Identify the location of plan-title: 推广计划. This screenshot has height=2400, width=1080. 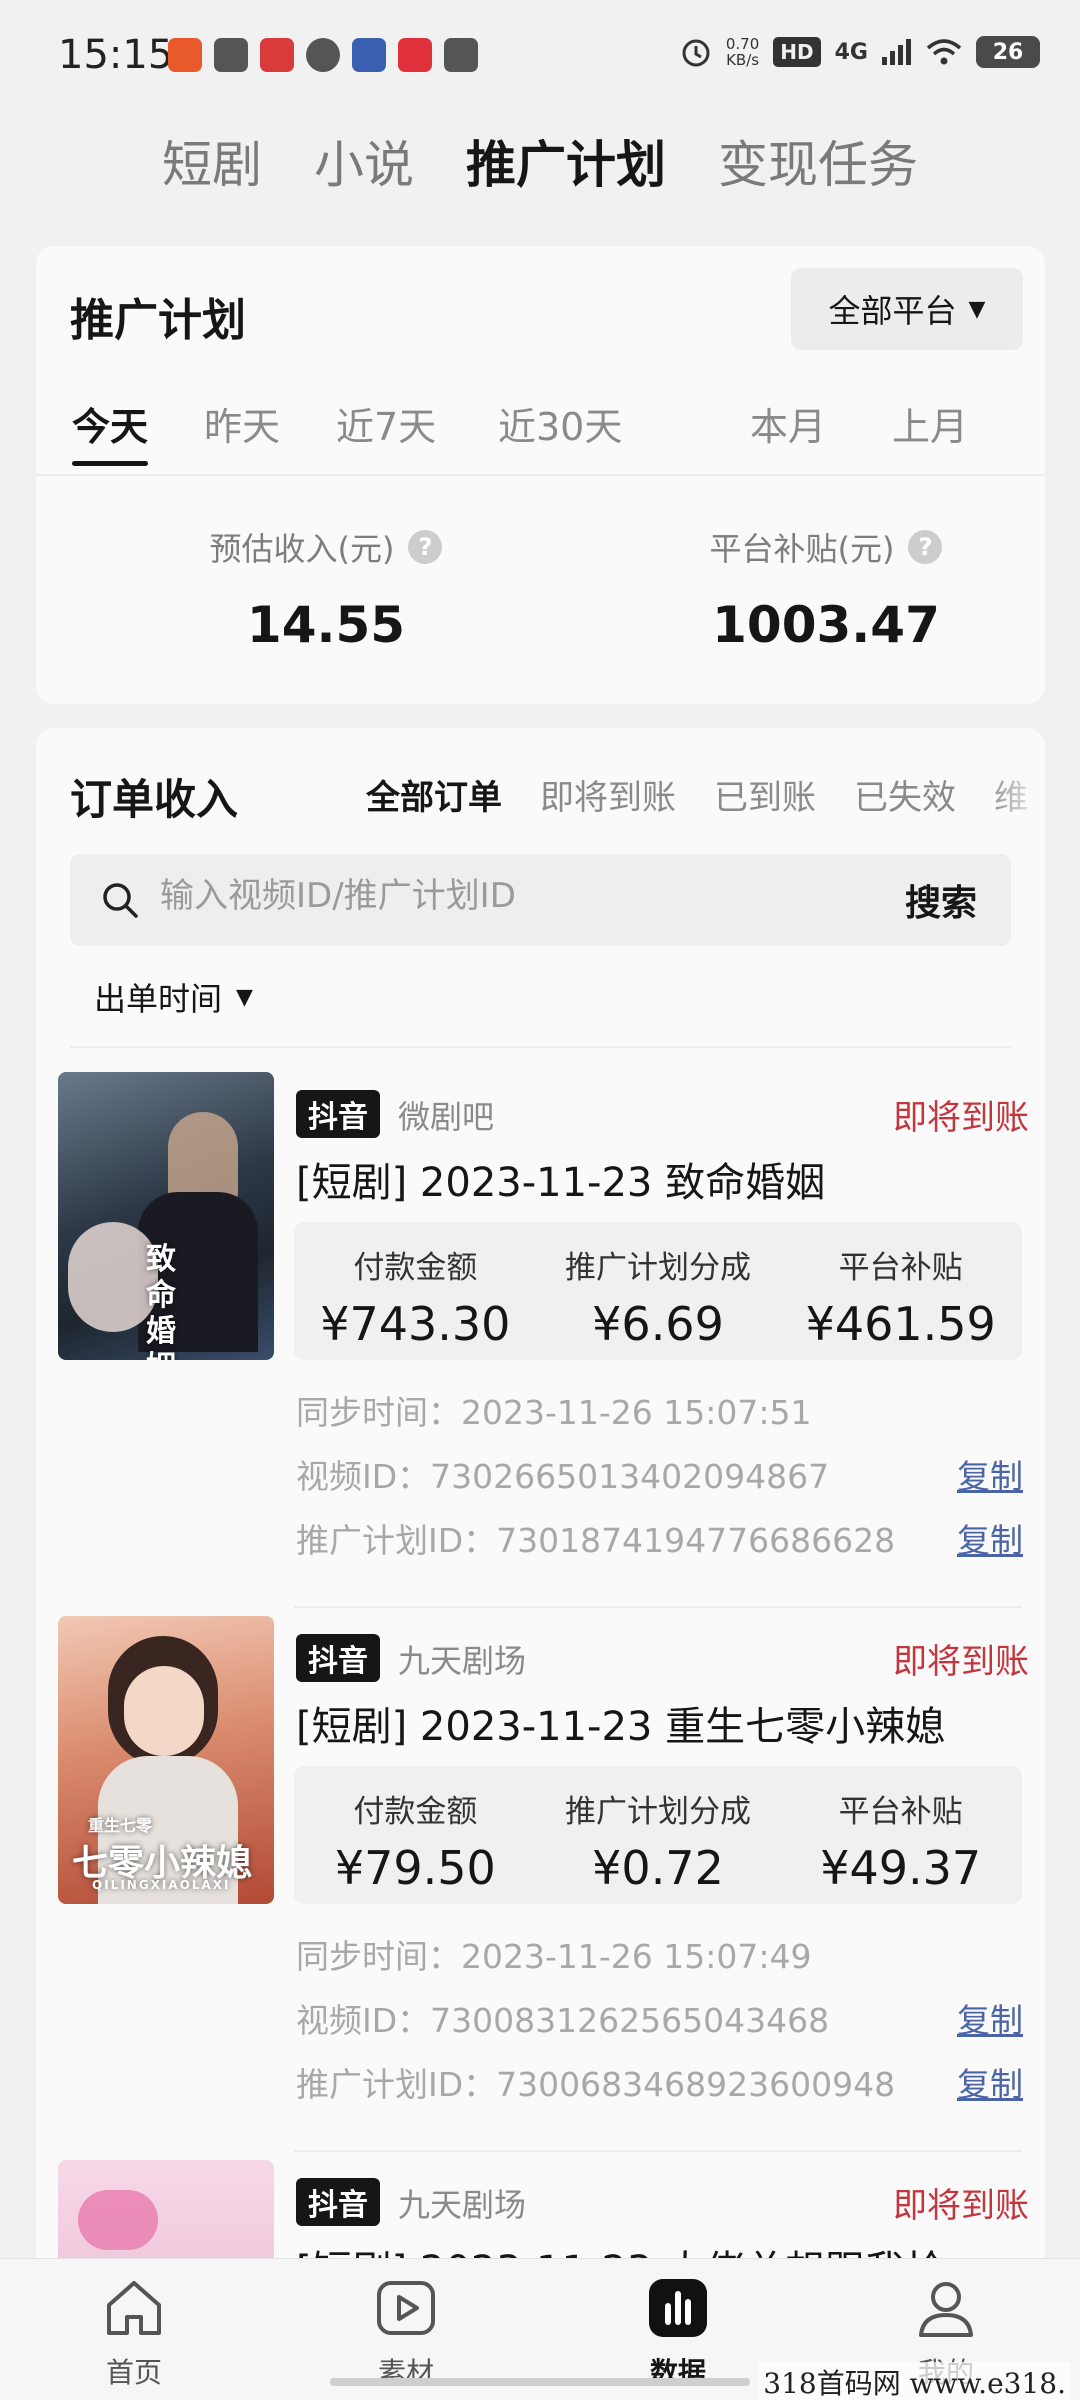
(158, 320).